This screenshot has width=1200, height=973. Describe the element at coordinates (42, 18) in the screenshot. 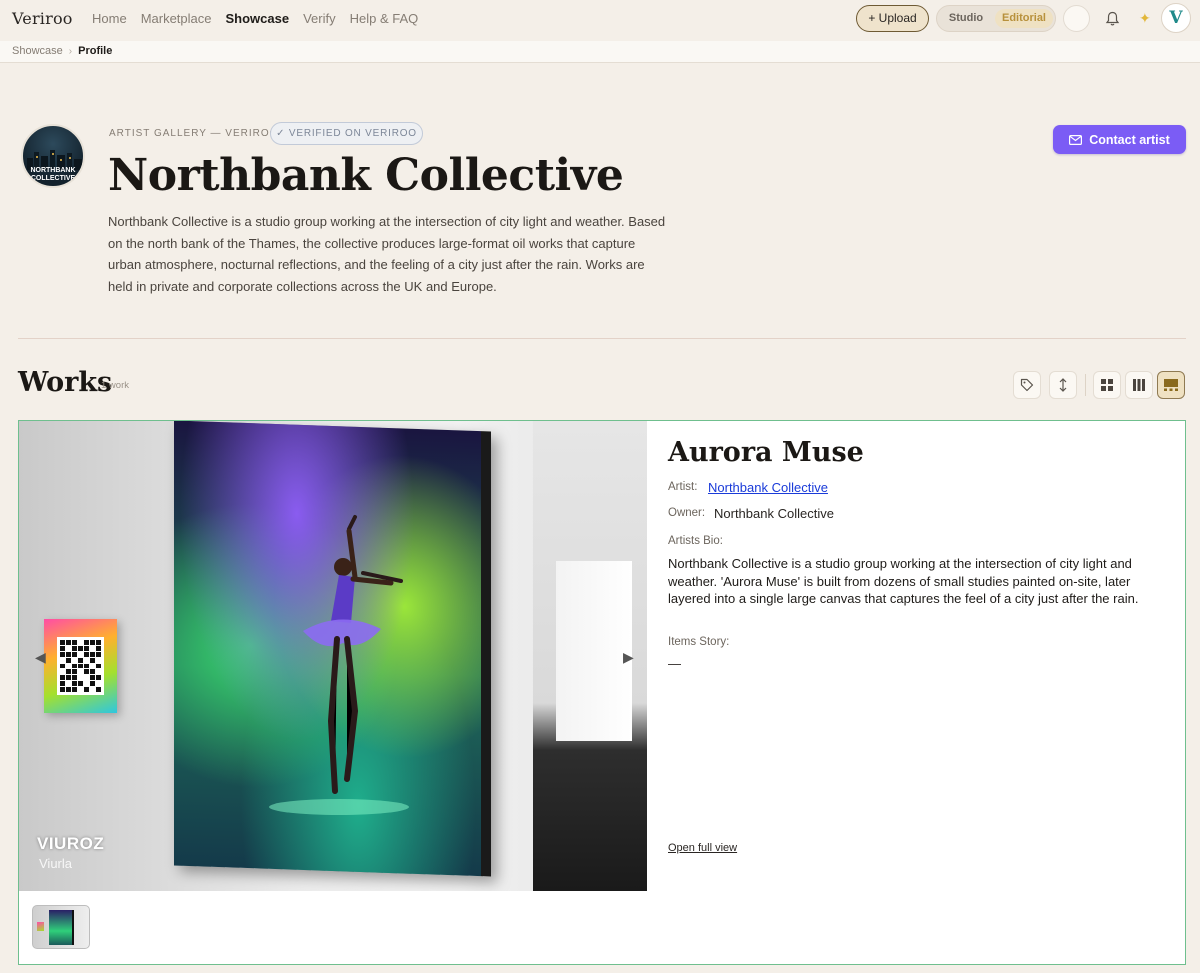

I see `brand-logo: Veriroo` at that location.